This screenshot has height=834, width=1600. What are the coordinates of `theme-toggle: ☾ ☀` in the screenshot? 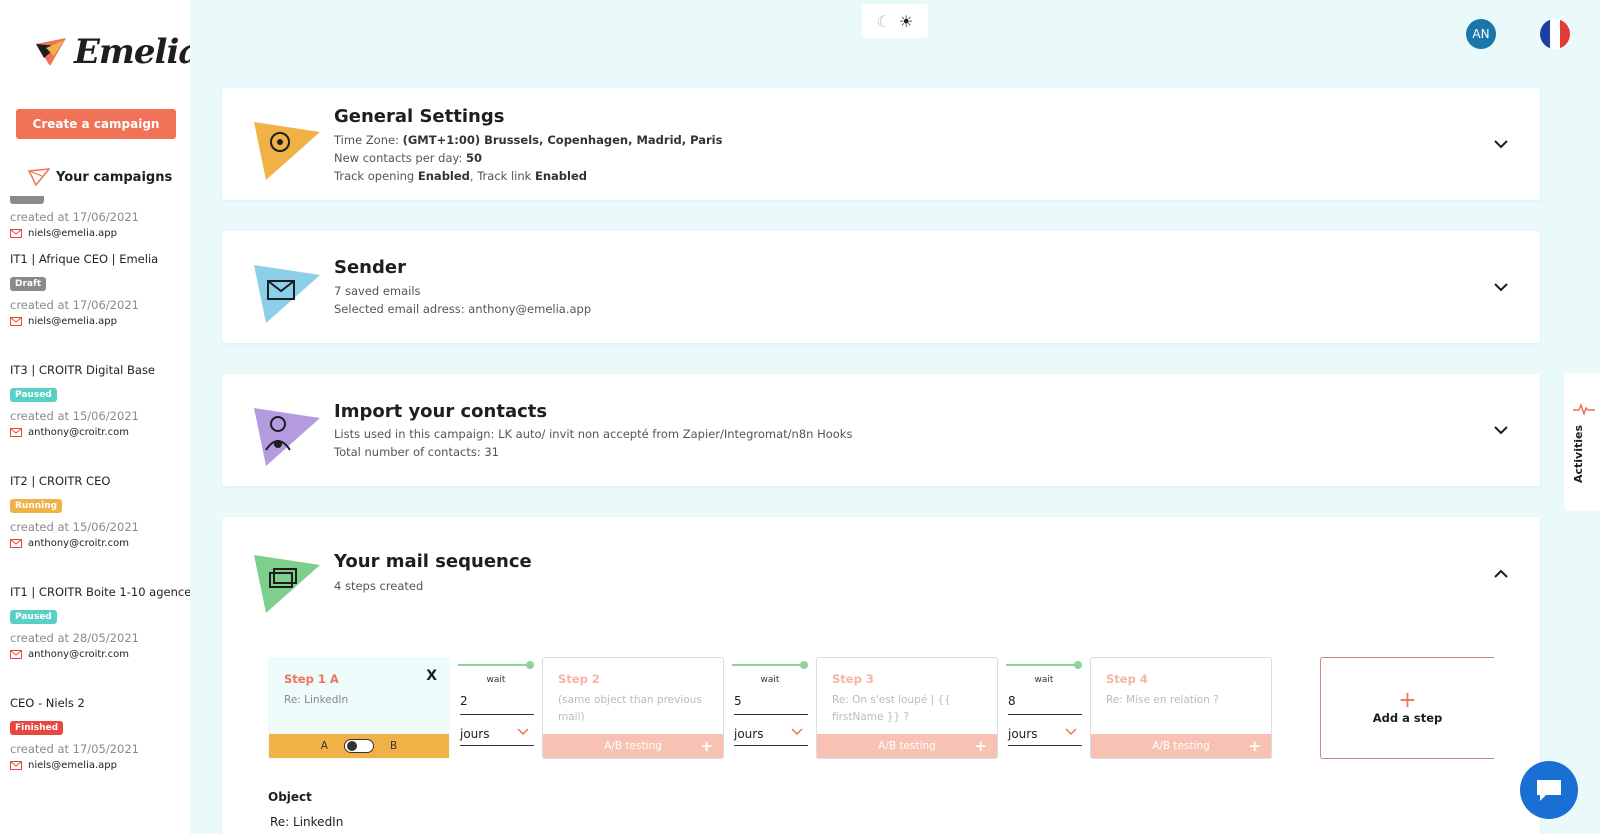 It's located at (895, 21).